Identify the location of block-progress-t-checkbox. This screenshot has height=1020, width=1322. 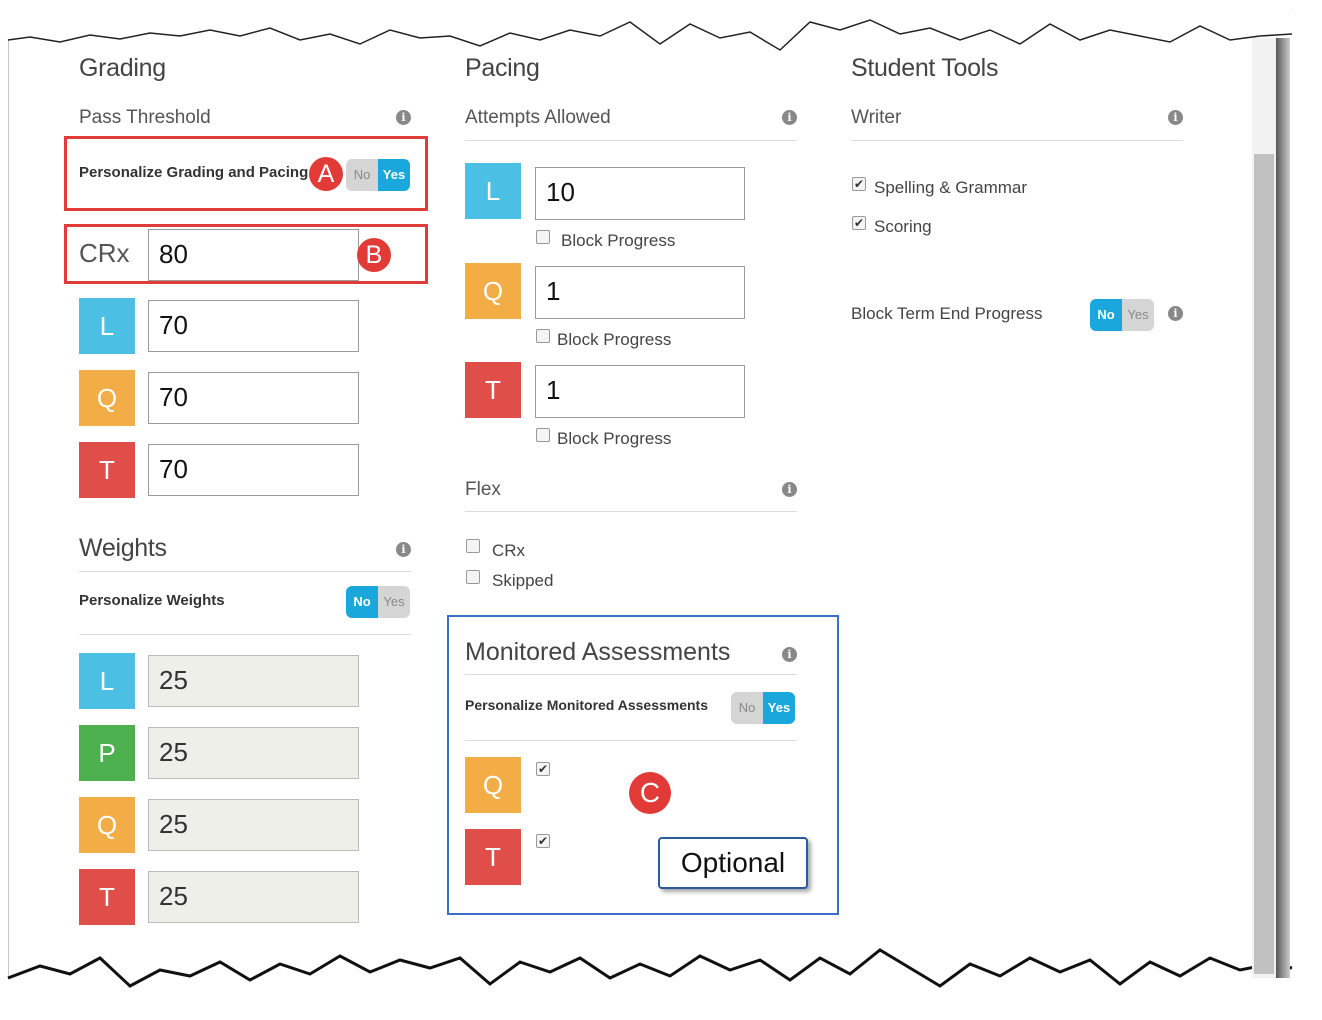
(543, 435).